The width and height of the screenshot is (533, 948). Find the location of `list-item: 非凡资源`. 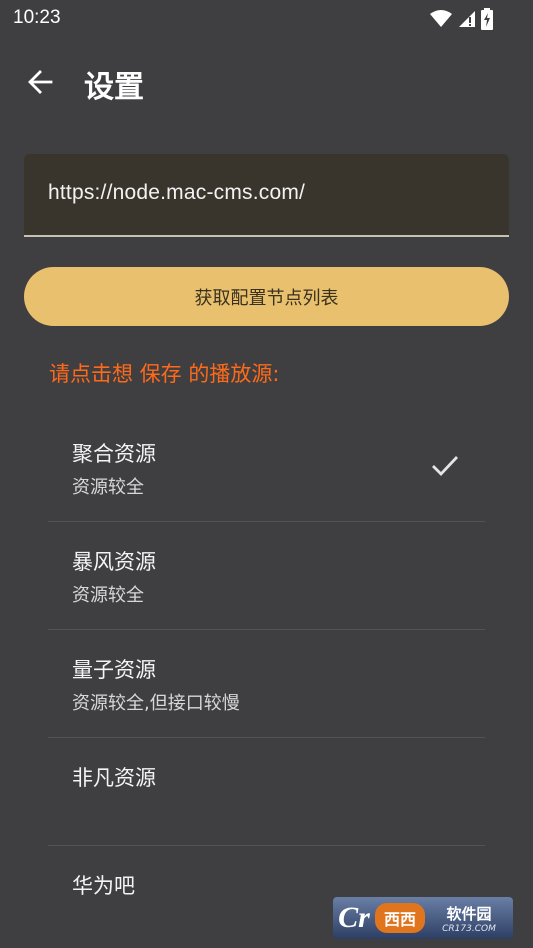

list-item: 非凡资源 is located at coordinates (266, 792).